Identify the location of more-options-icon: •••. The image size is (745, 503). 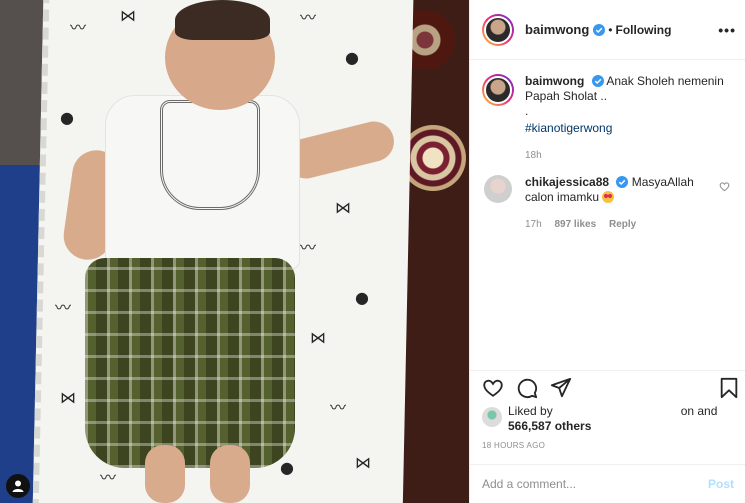
(727, 30).